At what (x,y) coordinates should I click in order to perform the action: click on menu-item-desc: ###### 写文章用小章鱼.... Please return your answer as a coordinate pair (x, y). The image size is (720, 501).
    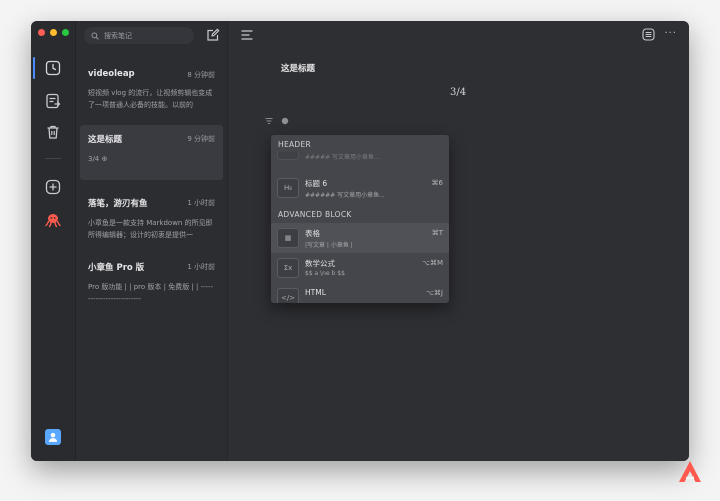
    Looking at the image, I should click on (345, 195).